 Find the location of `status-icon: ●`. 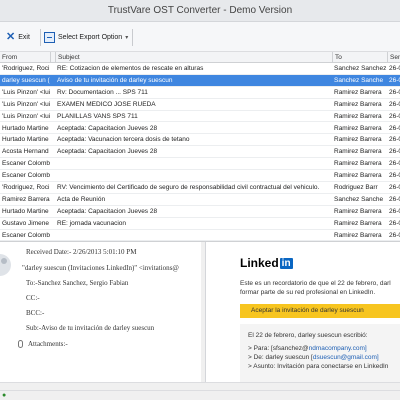

status-icon: ● is located at coordinates (4, 395).